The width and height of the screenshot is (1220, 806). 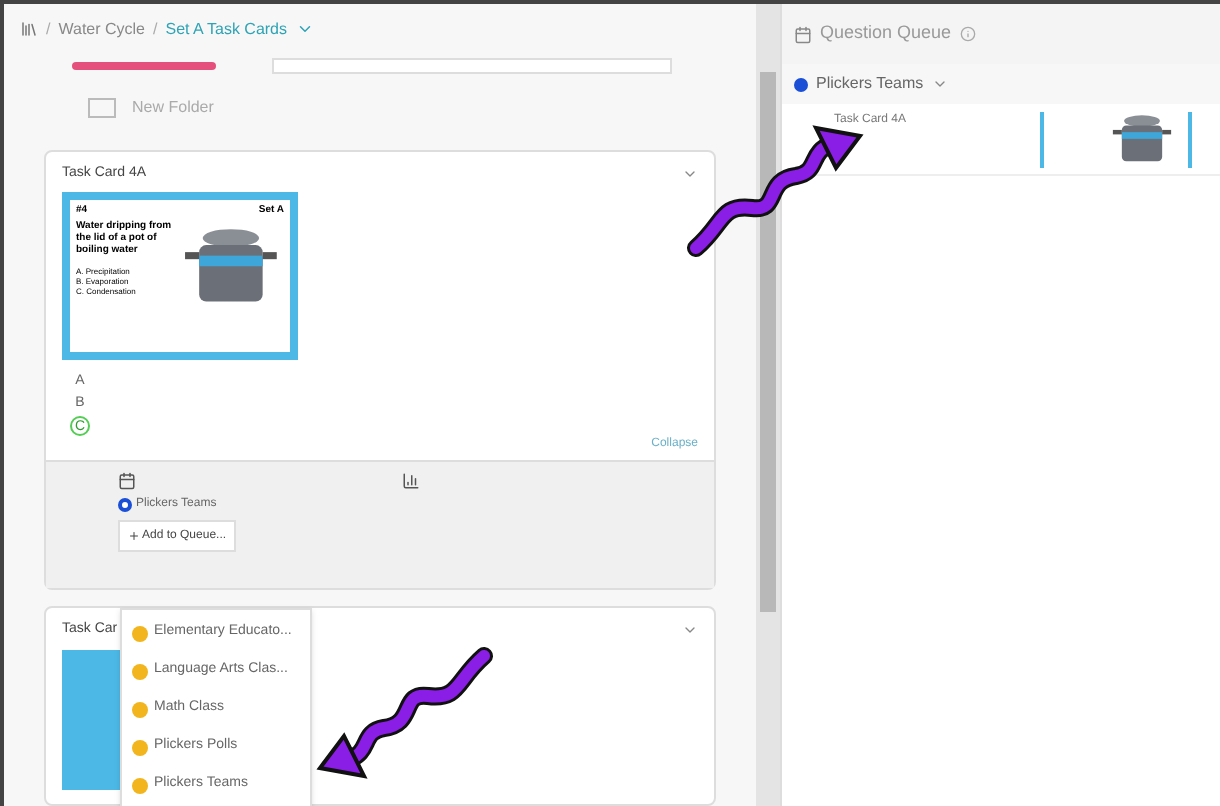 I want to click on search-field, so click(x=472, y=66).